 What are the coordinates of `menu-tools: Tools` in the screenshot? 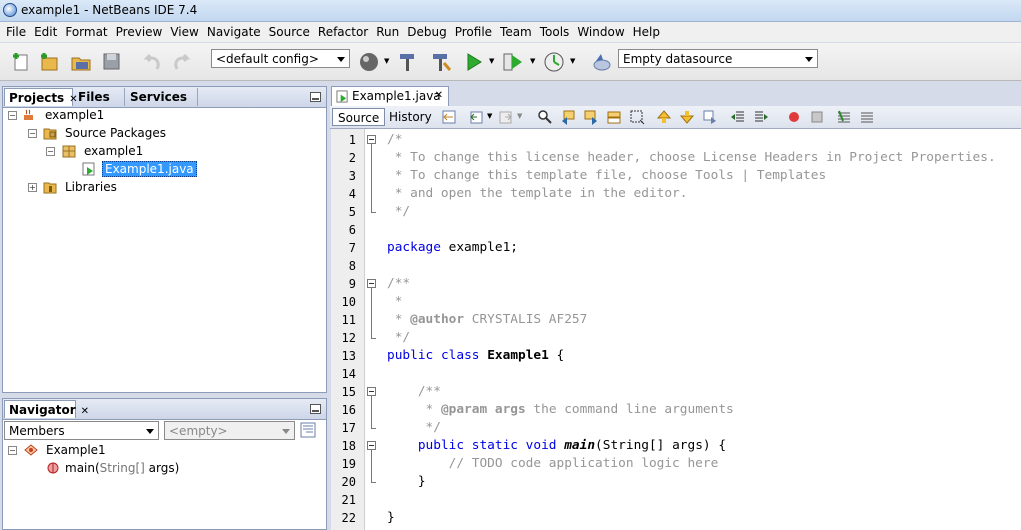 It's located at (555, 32).